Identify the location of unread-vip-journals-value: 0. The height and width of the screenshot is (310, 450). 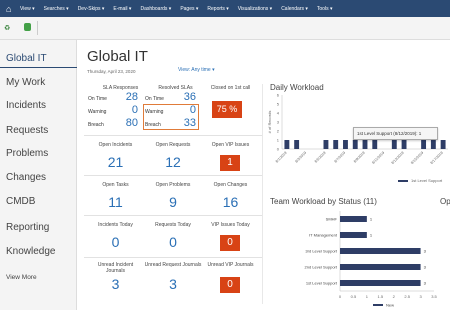
(230, 285).